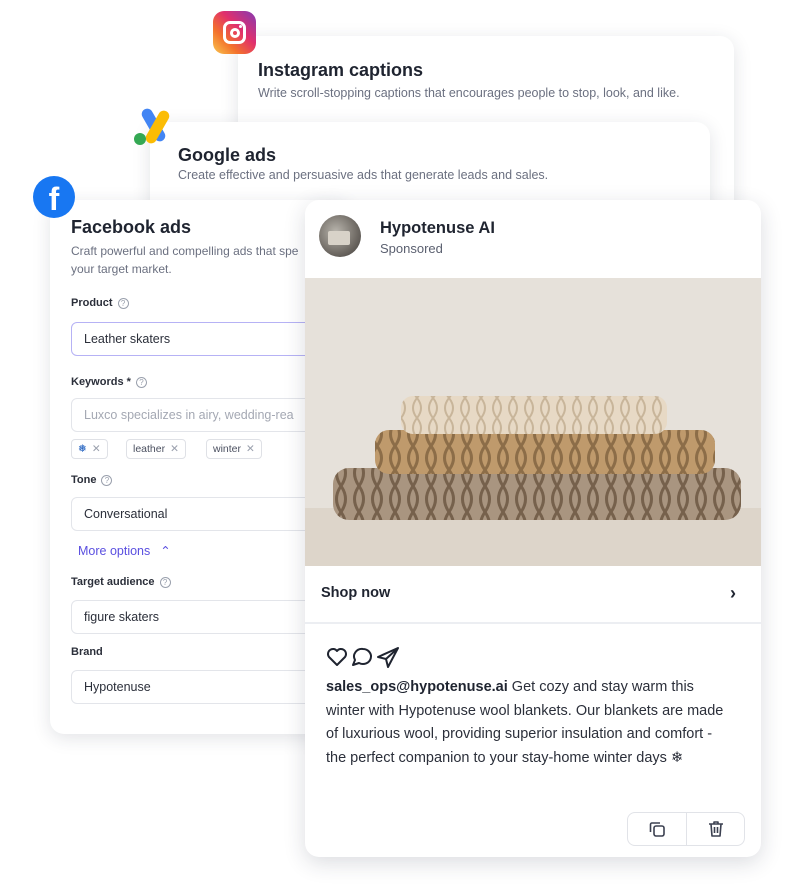 The height and width of the screenshot is (894, 800). I want to click on divider, so click(533, 623).